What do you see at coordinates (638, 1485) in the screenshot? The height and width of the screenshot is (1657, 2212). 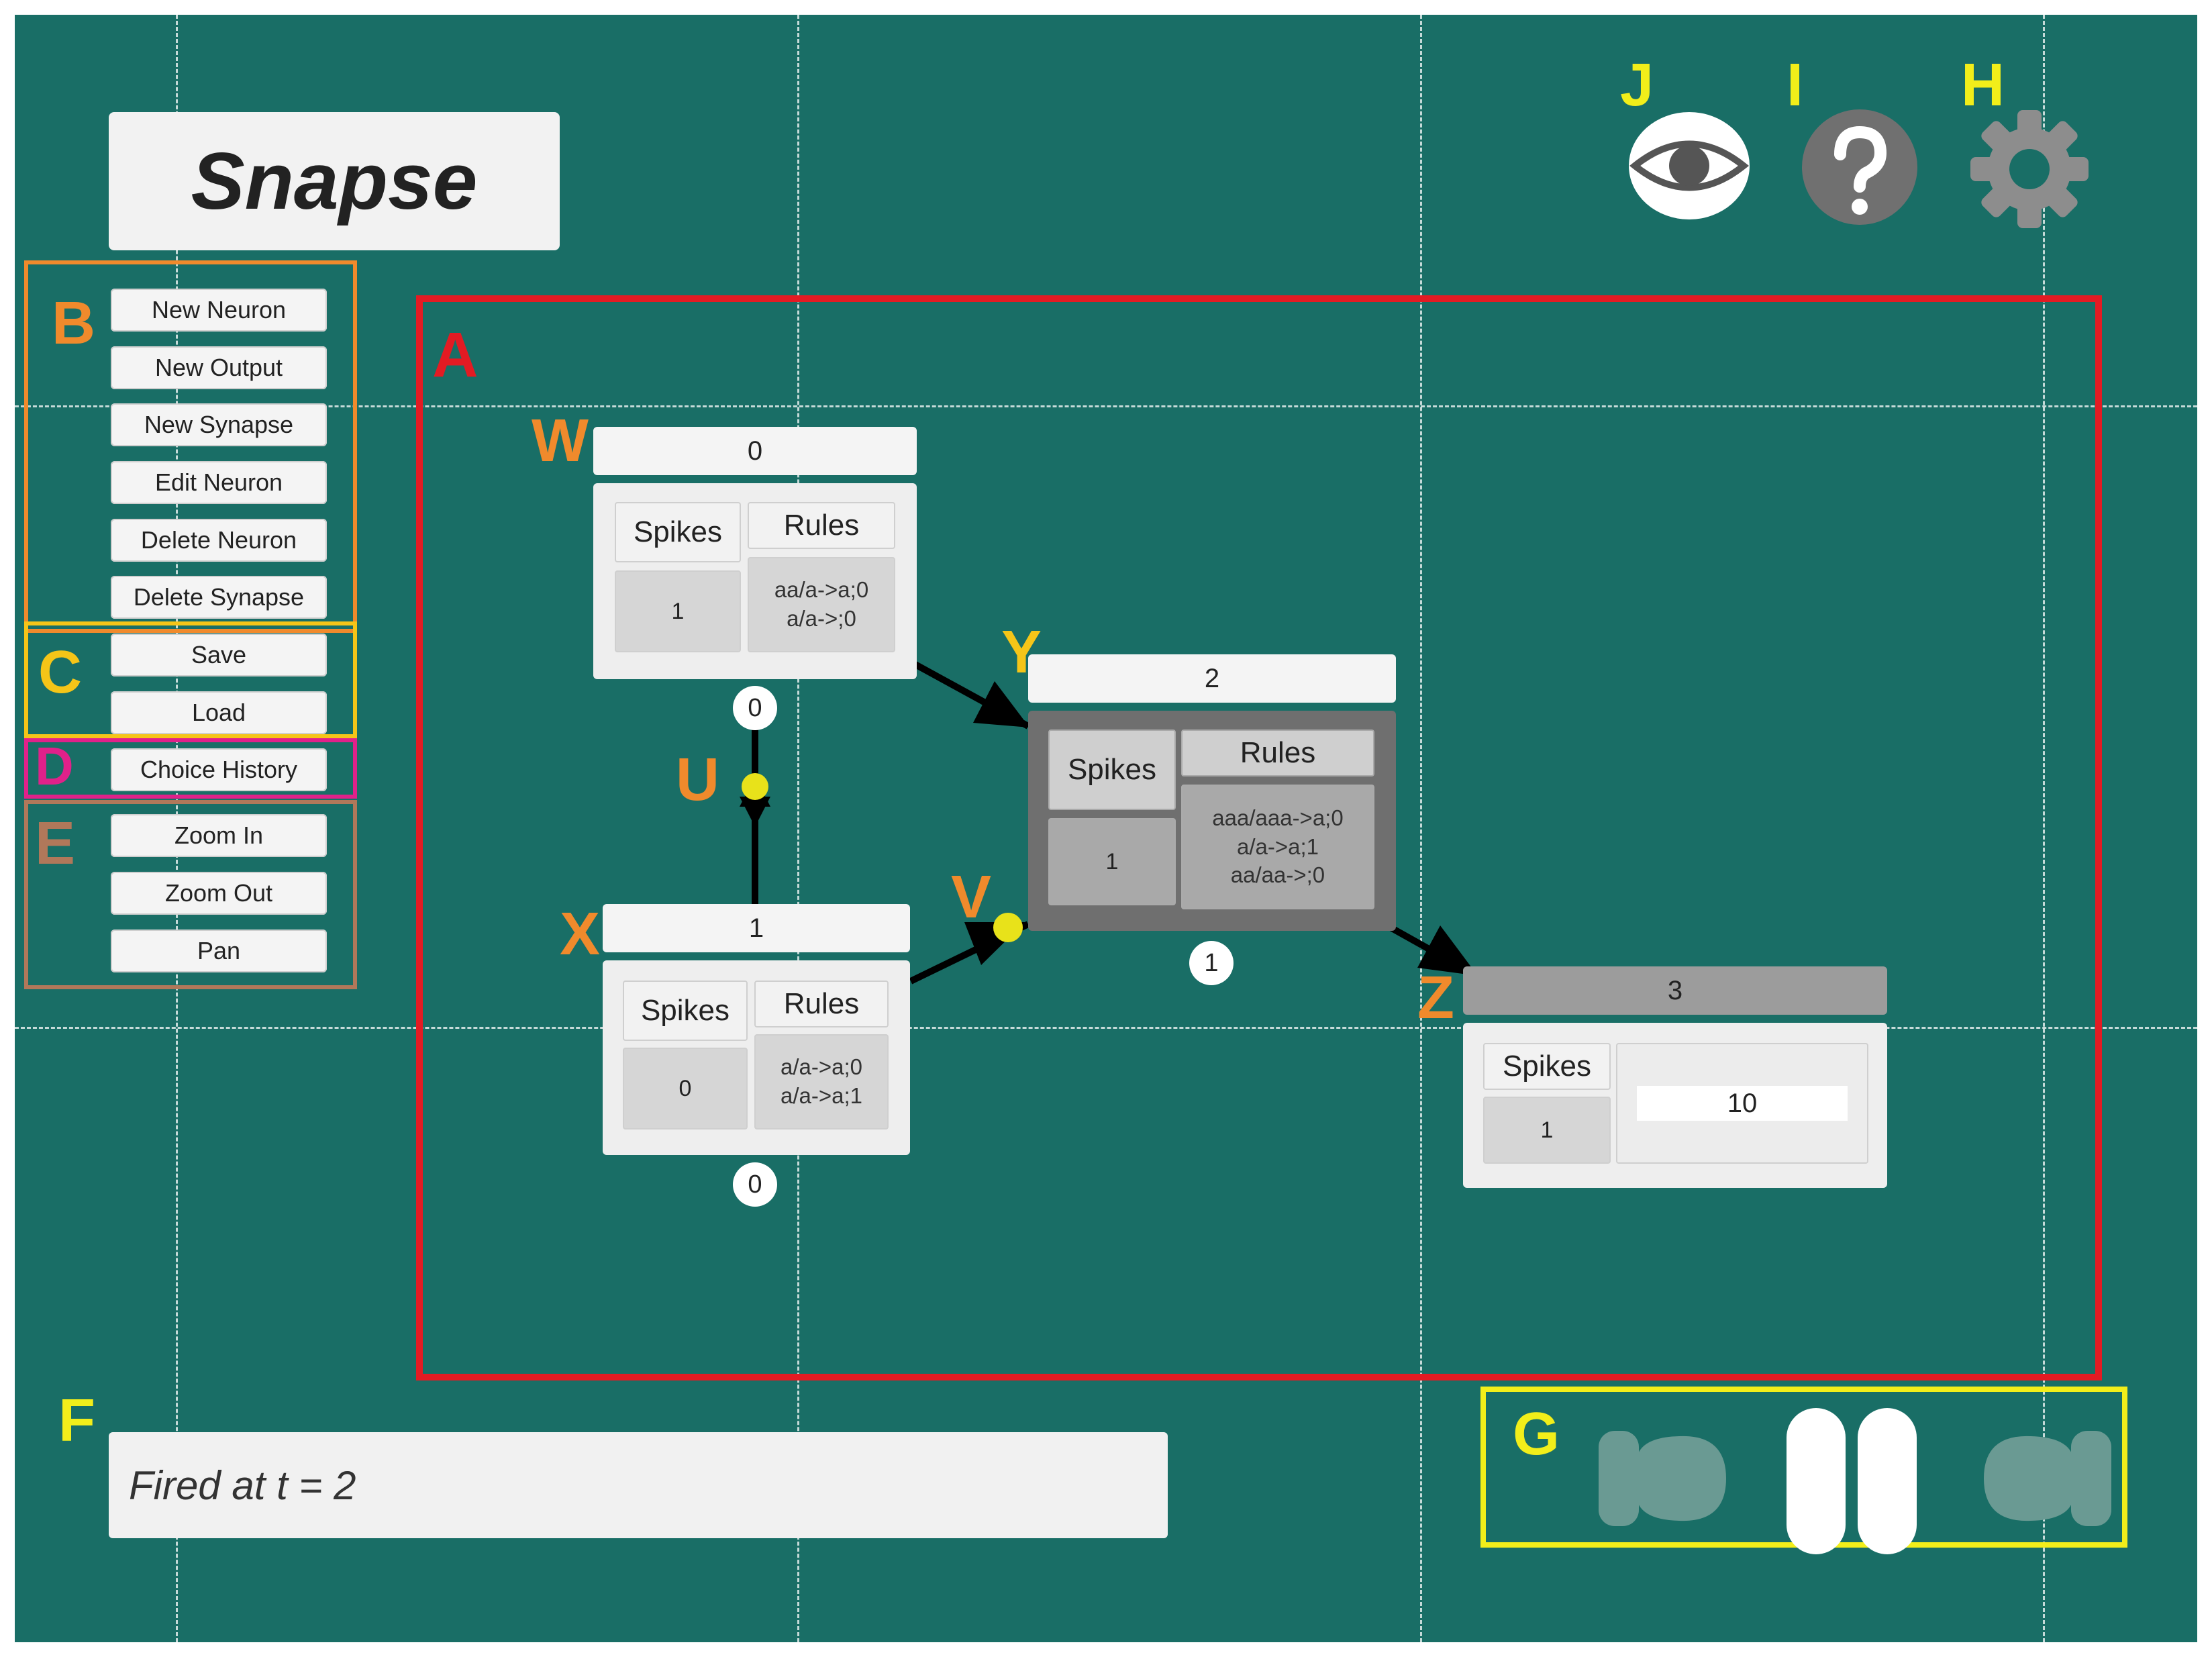 I see `status-log: Fired at t = 2` at bounding box center [638, 1485].